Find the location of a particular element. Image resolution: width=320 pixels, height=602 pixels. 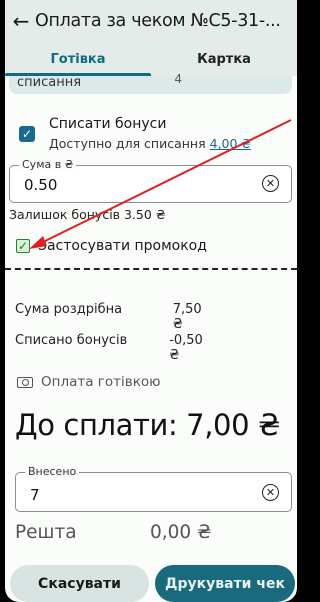

print-receipt-button: Друкувати чек is located at coordinates (225, 583).